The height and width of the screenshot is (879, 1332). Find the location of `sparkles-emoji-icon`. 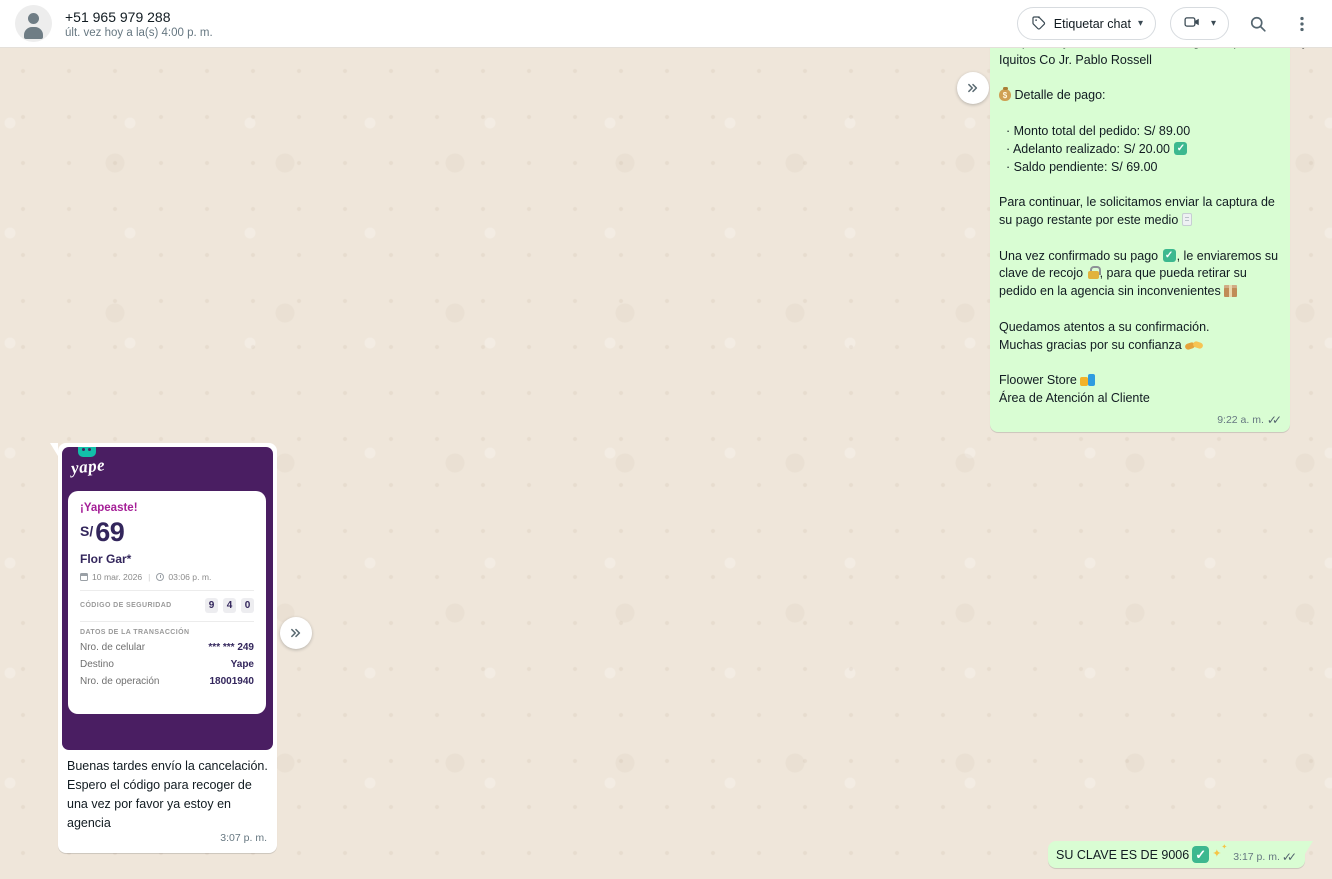

sparkles-emoji-icon is located at coordinates (1219, 852).